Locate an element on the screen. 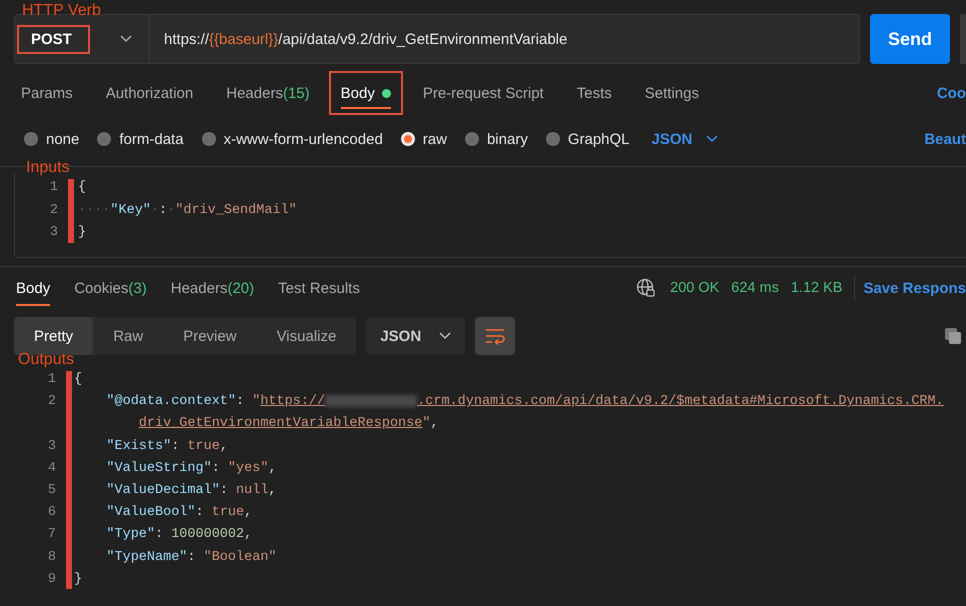 The image size is (966, 606). globe-lock-icon is located at coordinates (646, 288).